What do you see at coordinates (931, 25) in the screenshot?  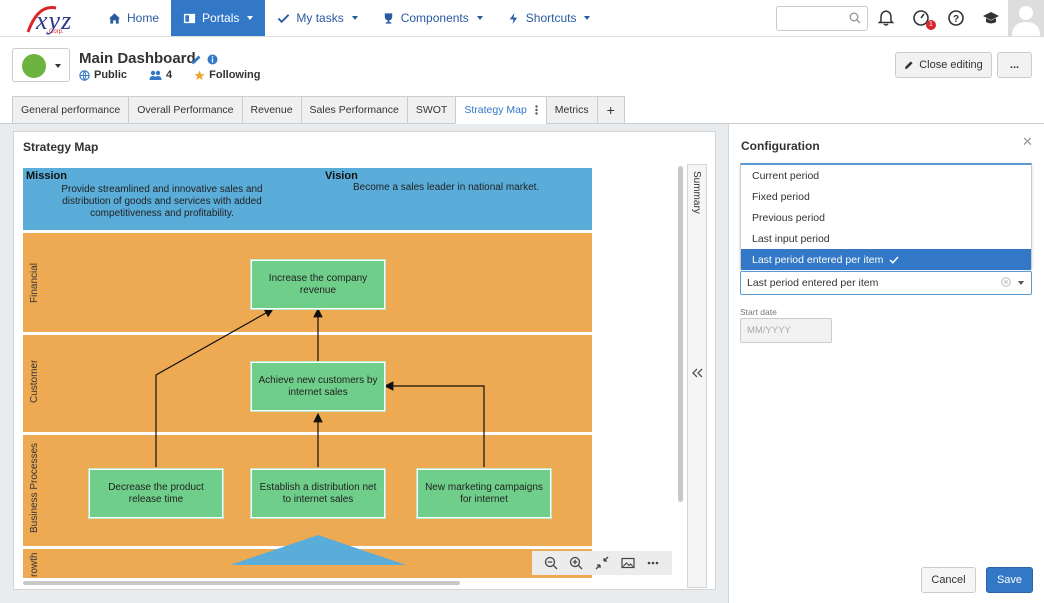 I see `notification-badge: 1` at bounding box center [931, 25].